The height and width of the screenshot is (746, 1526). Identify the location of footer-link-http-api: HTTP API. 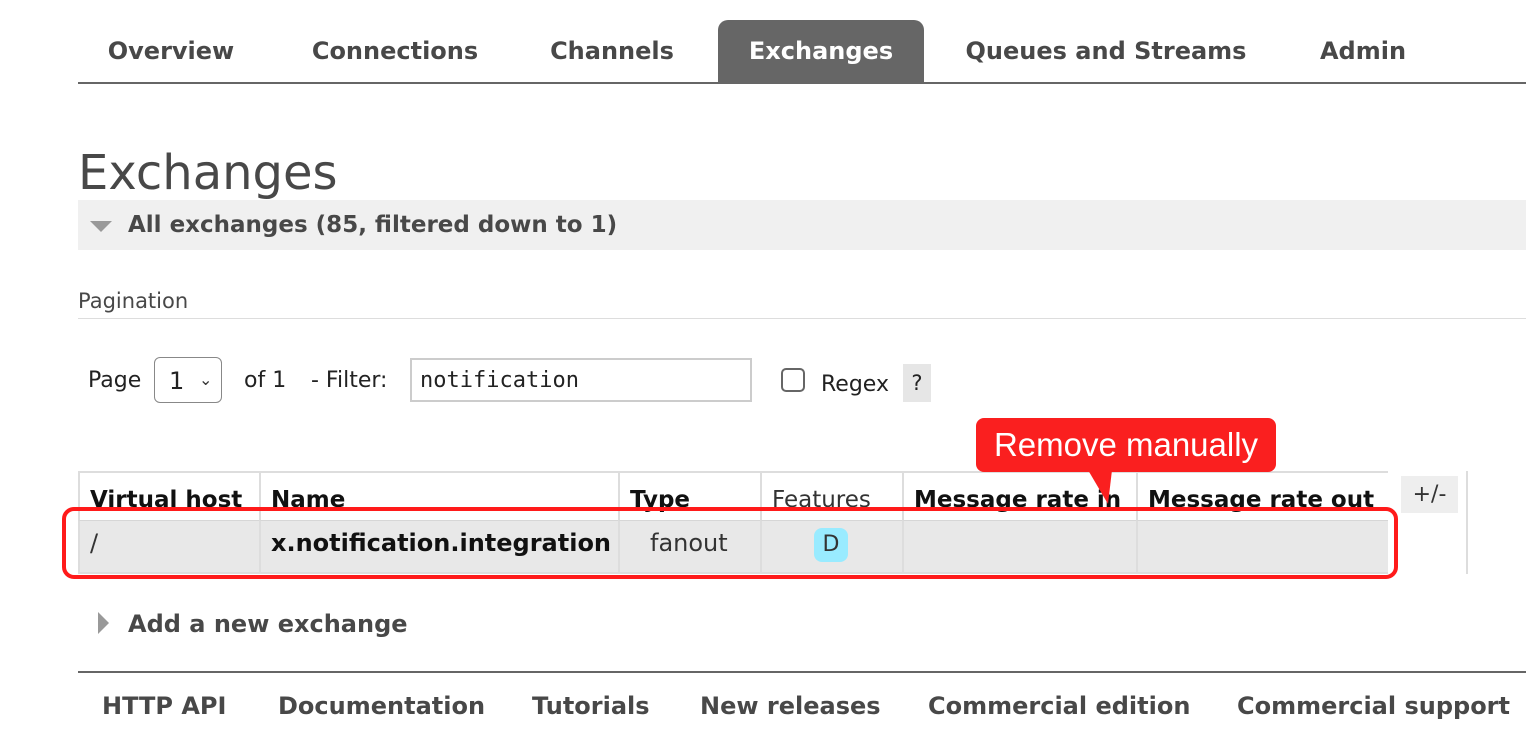
(164, 706).